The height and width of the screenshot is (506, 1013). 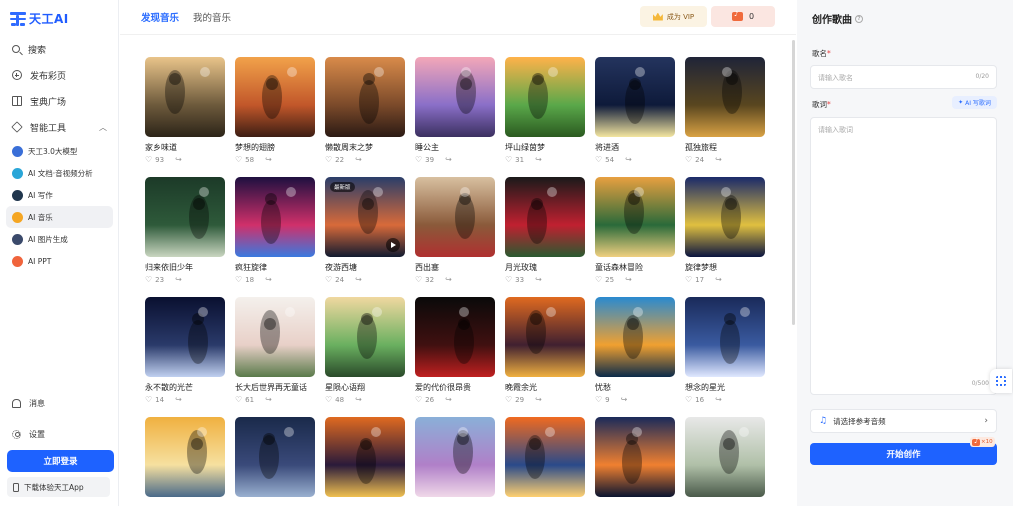 I want to click on sub-item-image: AI 图片生成, so click(x=59, y=239).